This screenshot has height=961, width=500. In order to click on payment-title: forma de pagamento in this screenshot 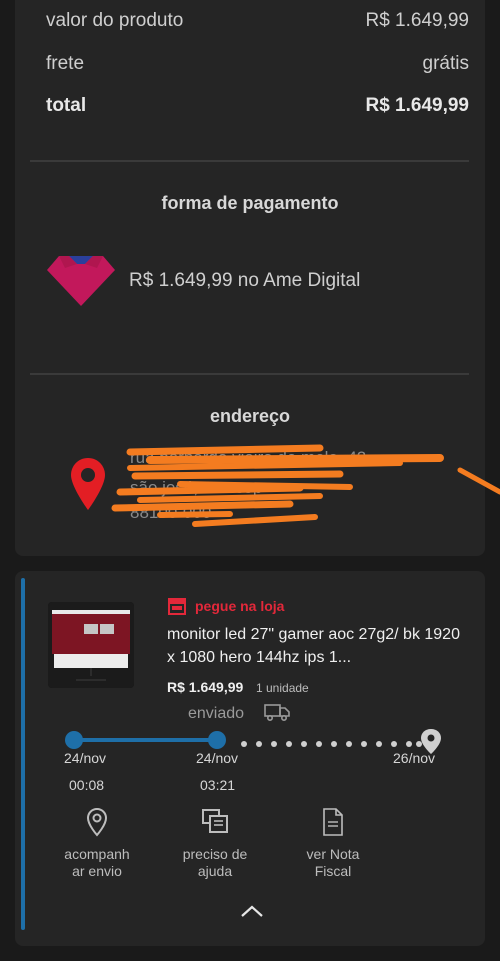, I will do `click(250, 203)`.